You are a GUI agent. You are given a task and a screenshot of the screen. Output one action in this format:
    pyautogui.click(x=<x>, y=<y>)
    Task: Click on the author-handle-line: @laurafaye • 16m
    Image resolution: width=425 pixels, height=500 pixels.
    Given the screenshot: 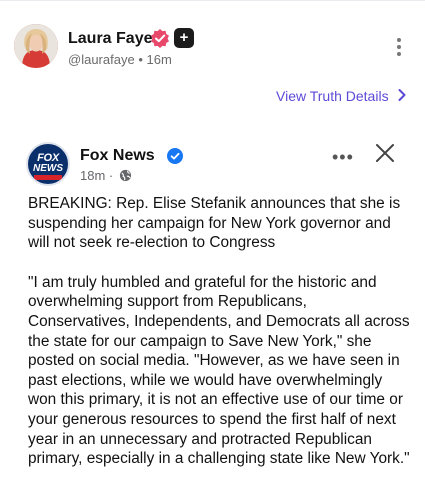 What is the action you would take?
    pyautogui.click(x=120, y=59)
    